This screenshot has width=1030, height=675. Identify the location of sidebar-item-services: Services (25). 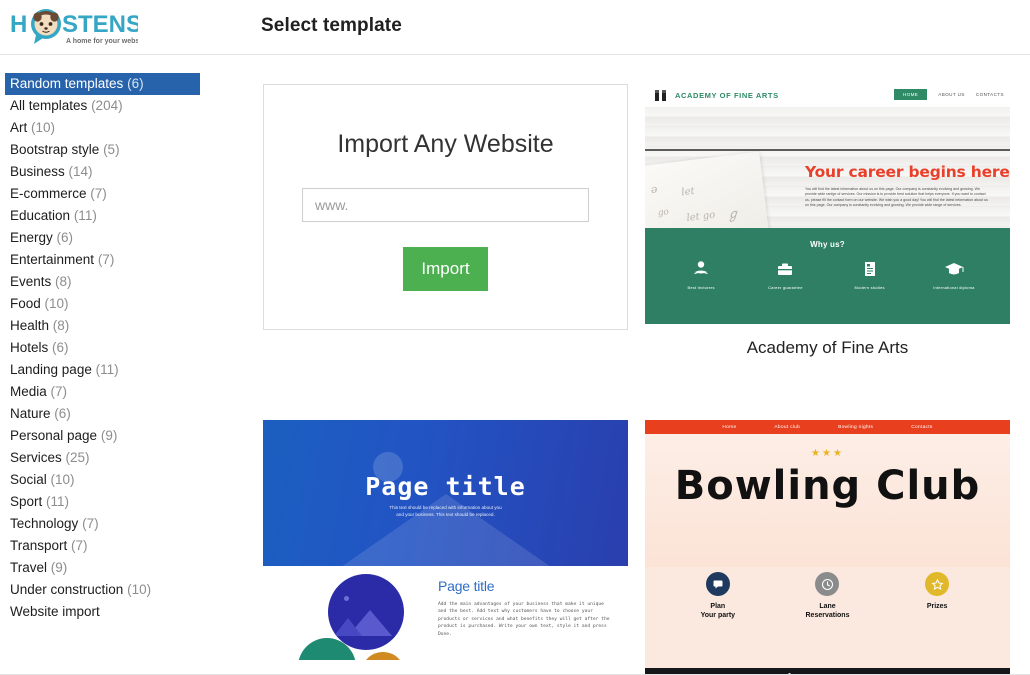
(102, 458).